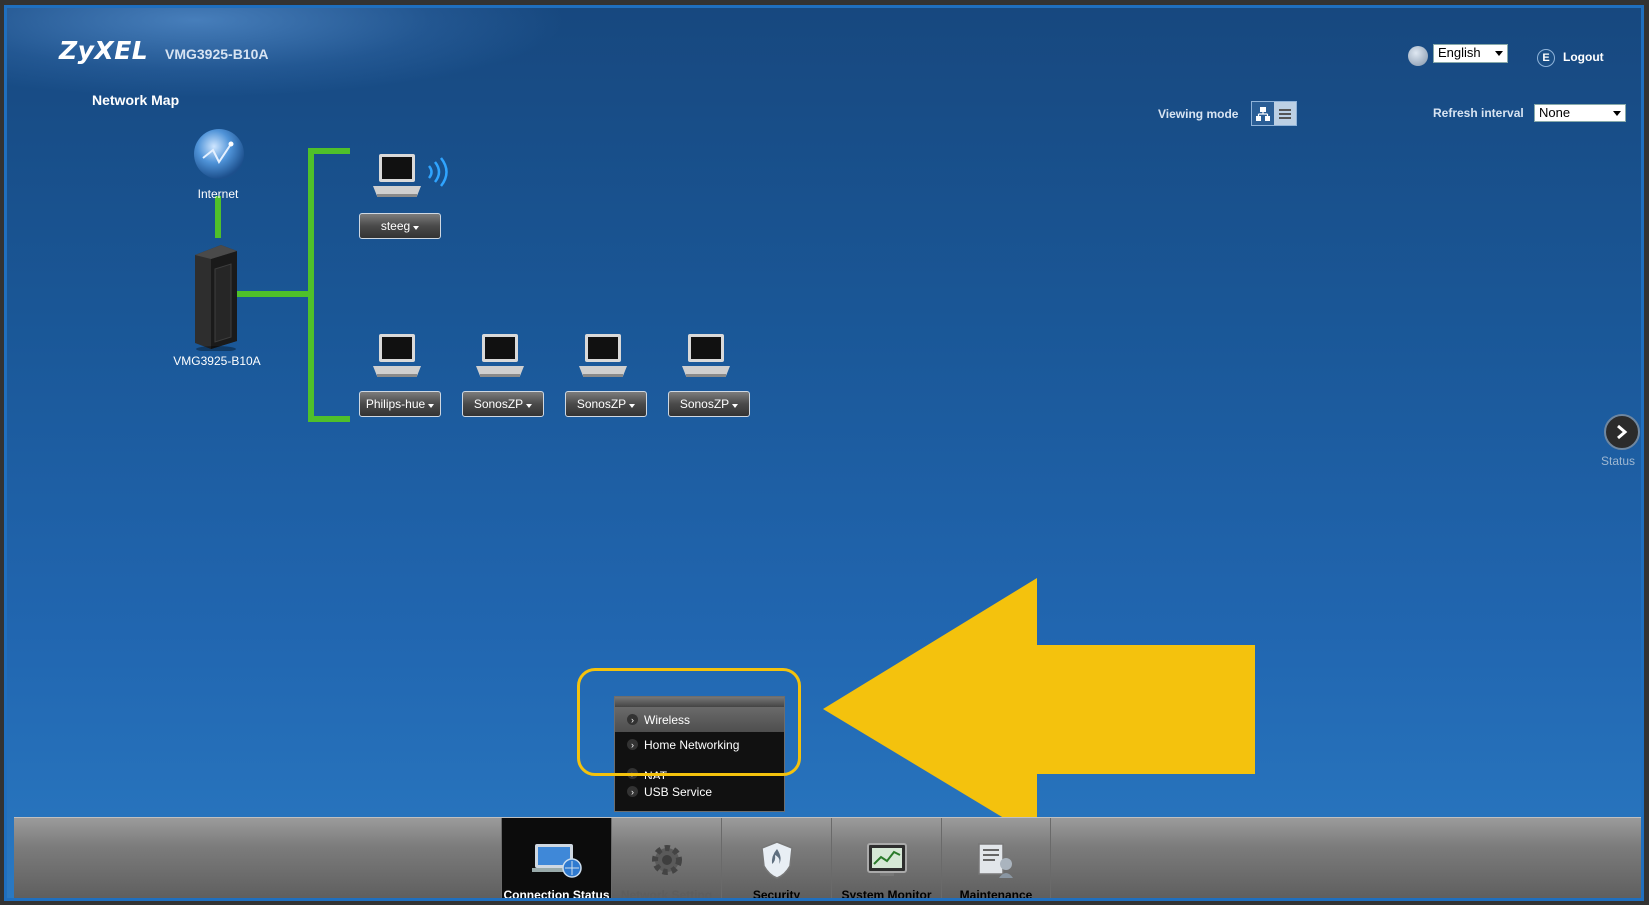 The image size is (1649, 905). I want to click on viewing-mode-toggle, so click(1274, 113).